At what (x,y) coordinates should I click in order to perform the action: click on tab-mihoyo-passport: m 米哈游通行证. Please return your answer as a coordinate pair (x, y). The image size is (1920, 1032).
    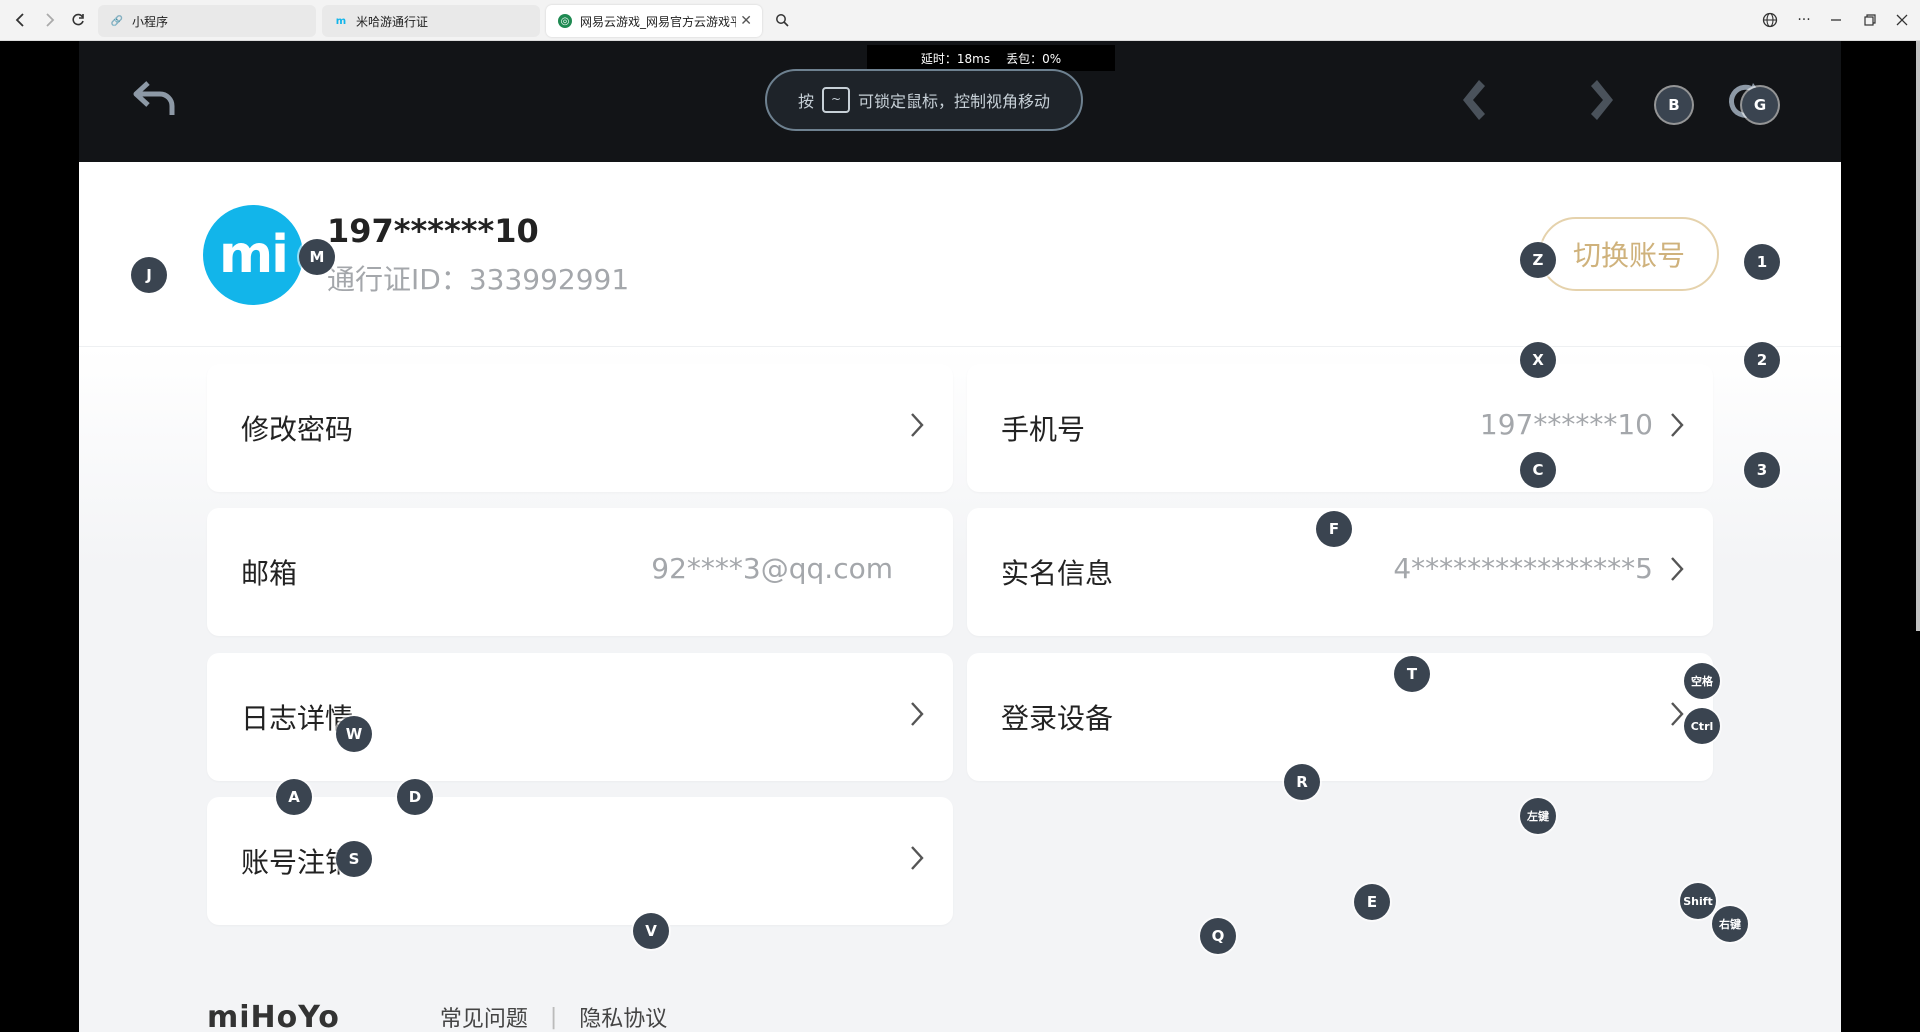
    Looking at the image, I should click on (431, 21).